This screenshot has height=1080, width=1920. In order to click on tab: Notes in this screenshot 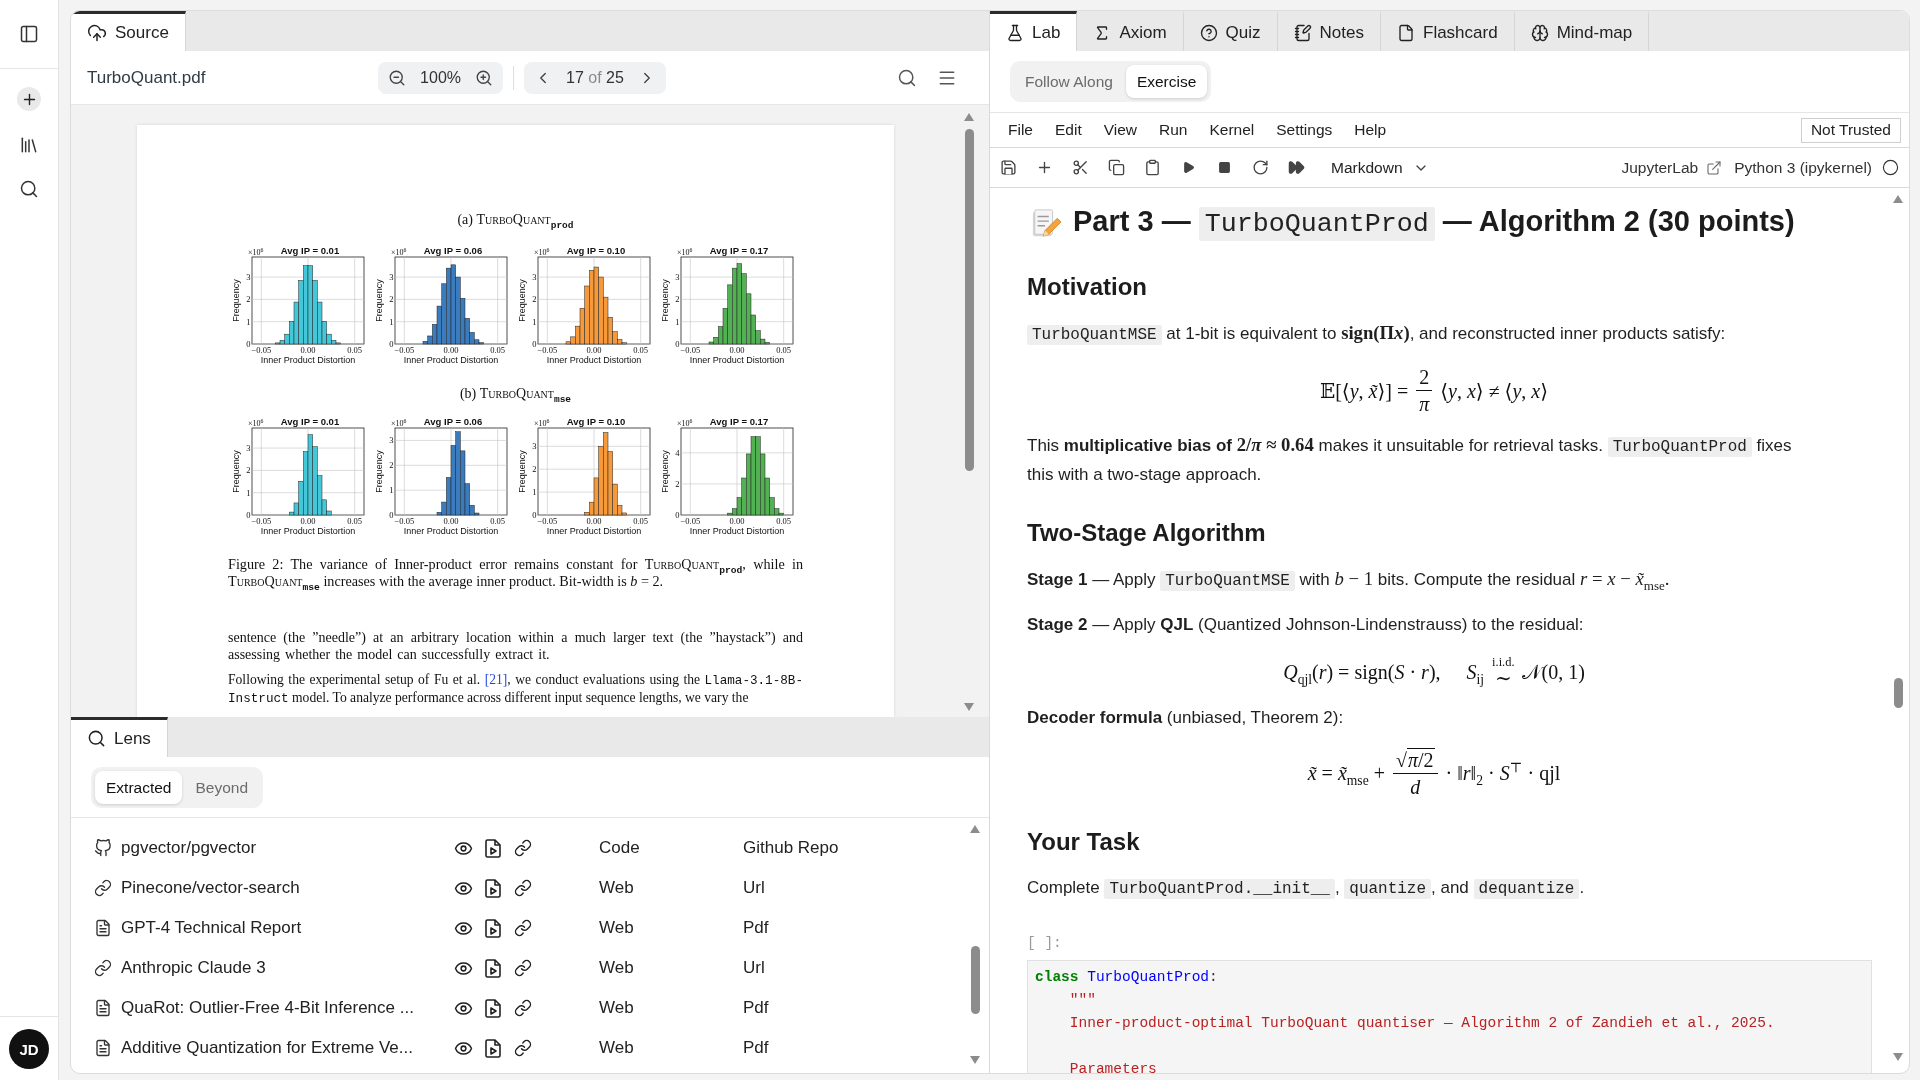, I will do `click(1329, 31)`.